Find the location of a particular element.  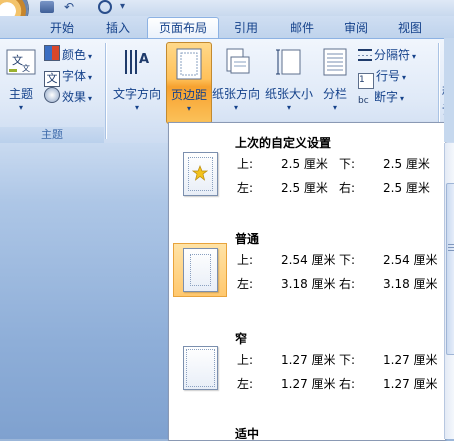

group-separator is located at coordinates (105, 91).